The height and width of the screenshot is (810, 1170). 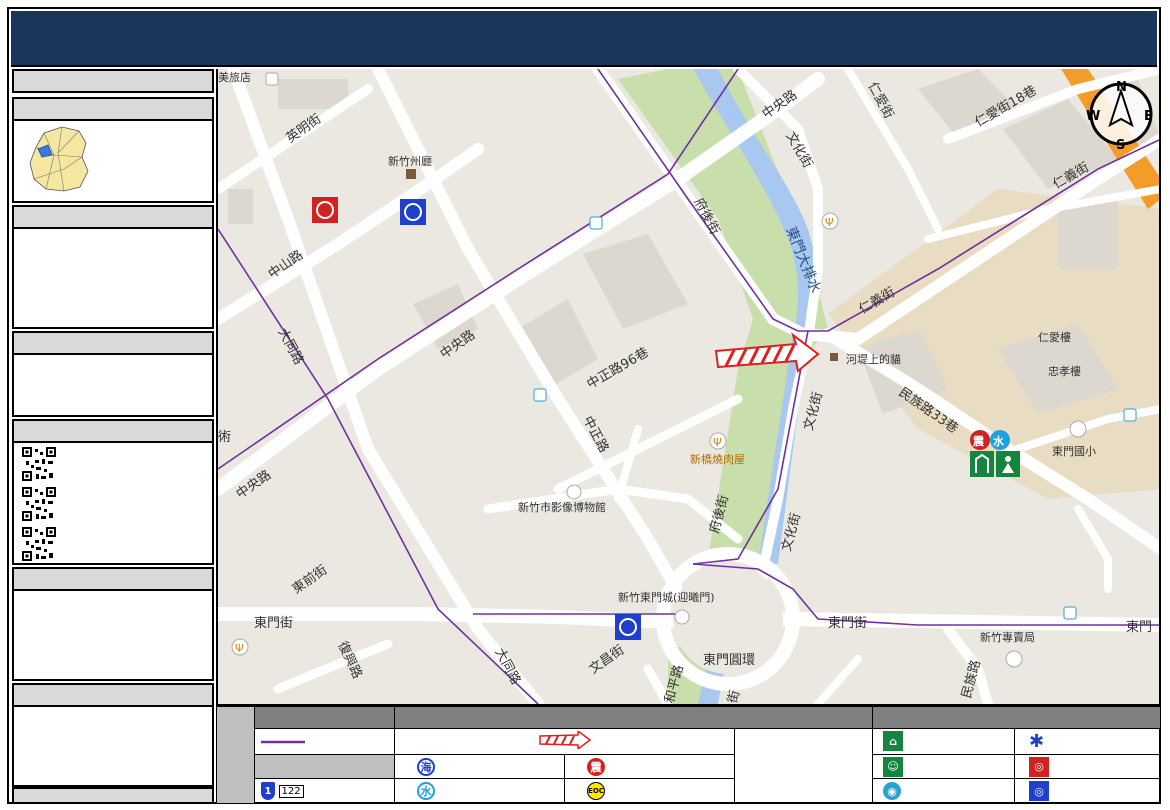 What do you see at coordinates (562, 507) in the screenshot?
I see `poi-museum: 新竹市影像博物館` at bounding box center [562, 507].